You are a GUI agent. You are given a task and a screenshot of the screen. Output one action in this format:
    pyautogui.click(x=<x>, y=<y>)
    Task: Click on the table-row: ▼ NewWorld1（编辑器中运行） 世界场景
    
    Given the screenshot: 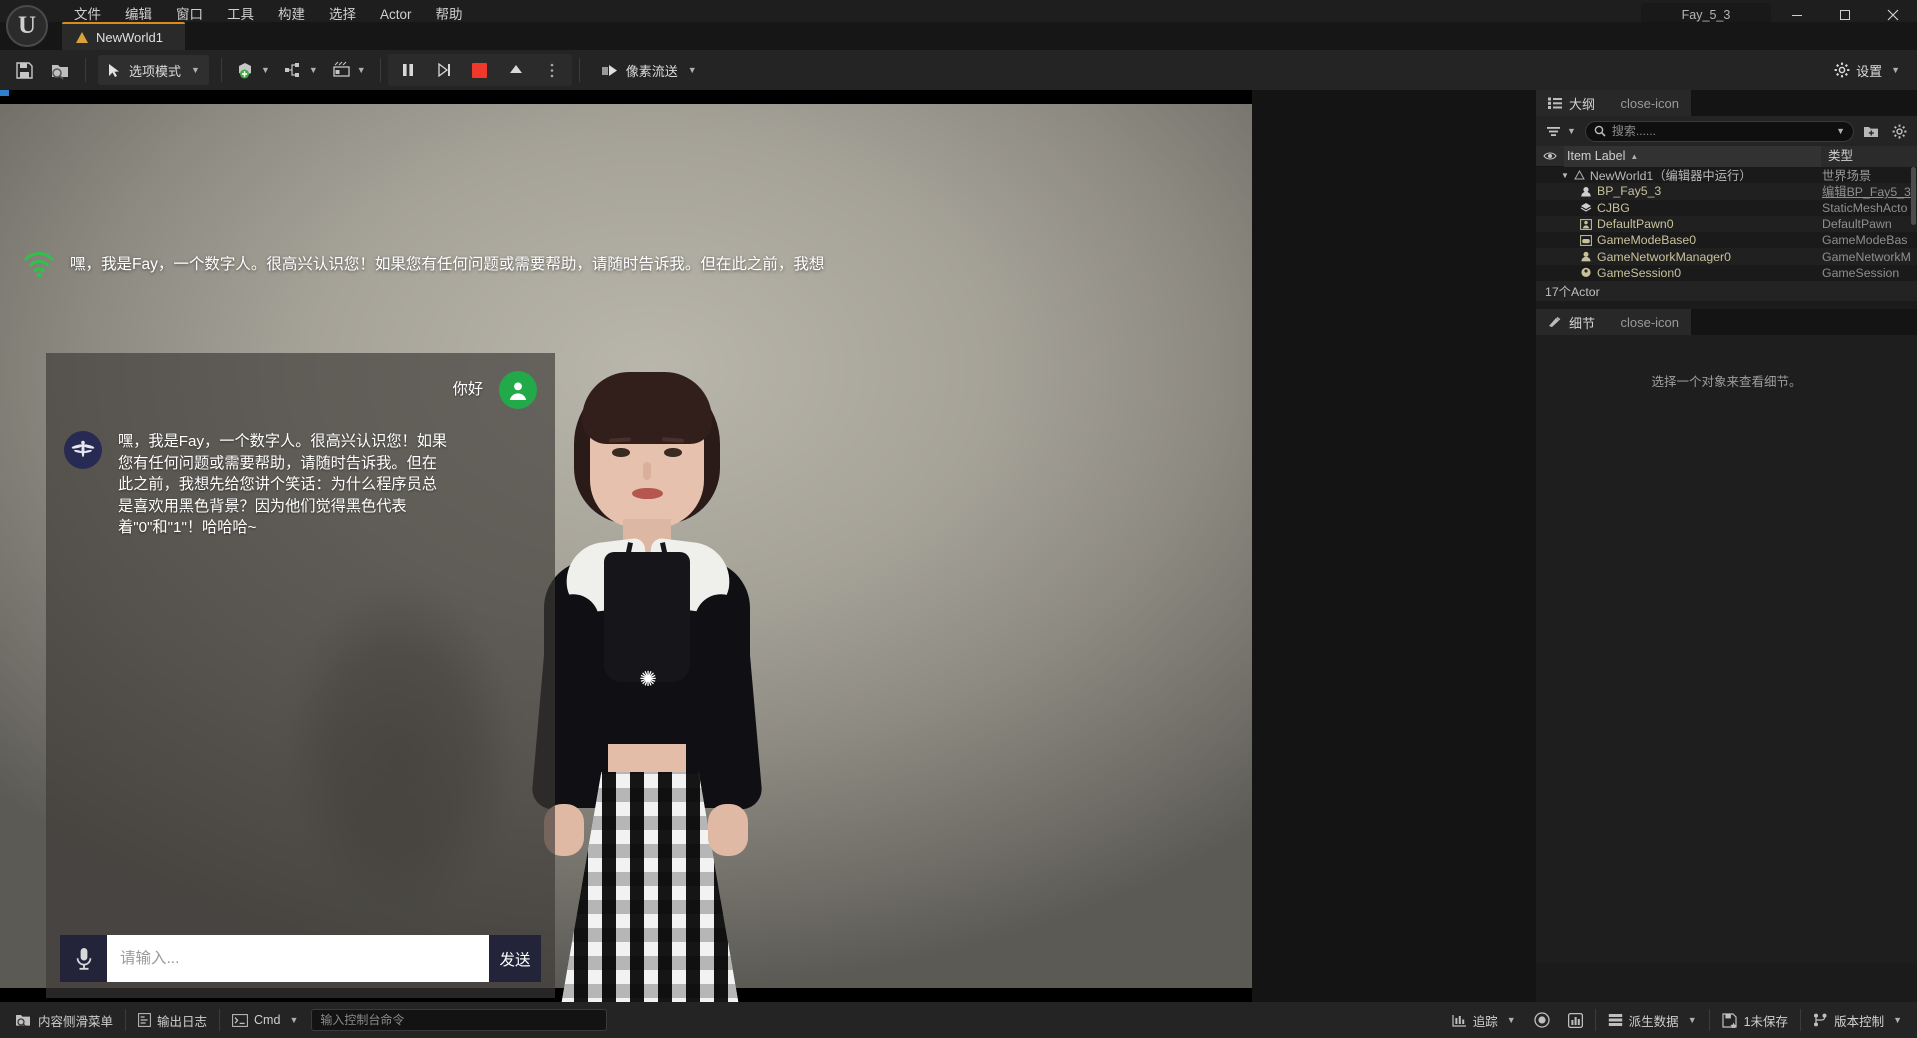 What is the action you would take?
    pyautogui.click(x=1726, y=175)
    